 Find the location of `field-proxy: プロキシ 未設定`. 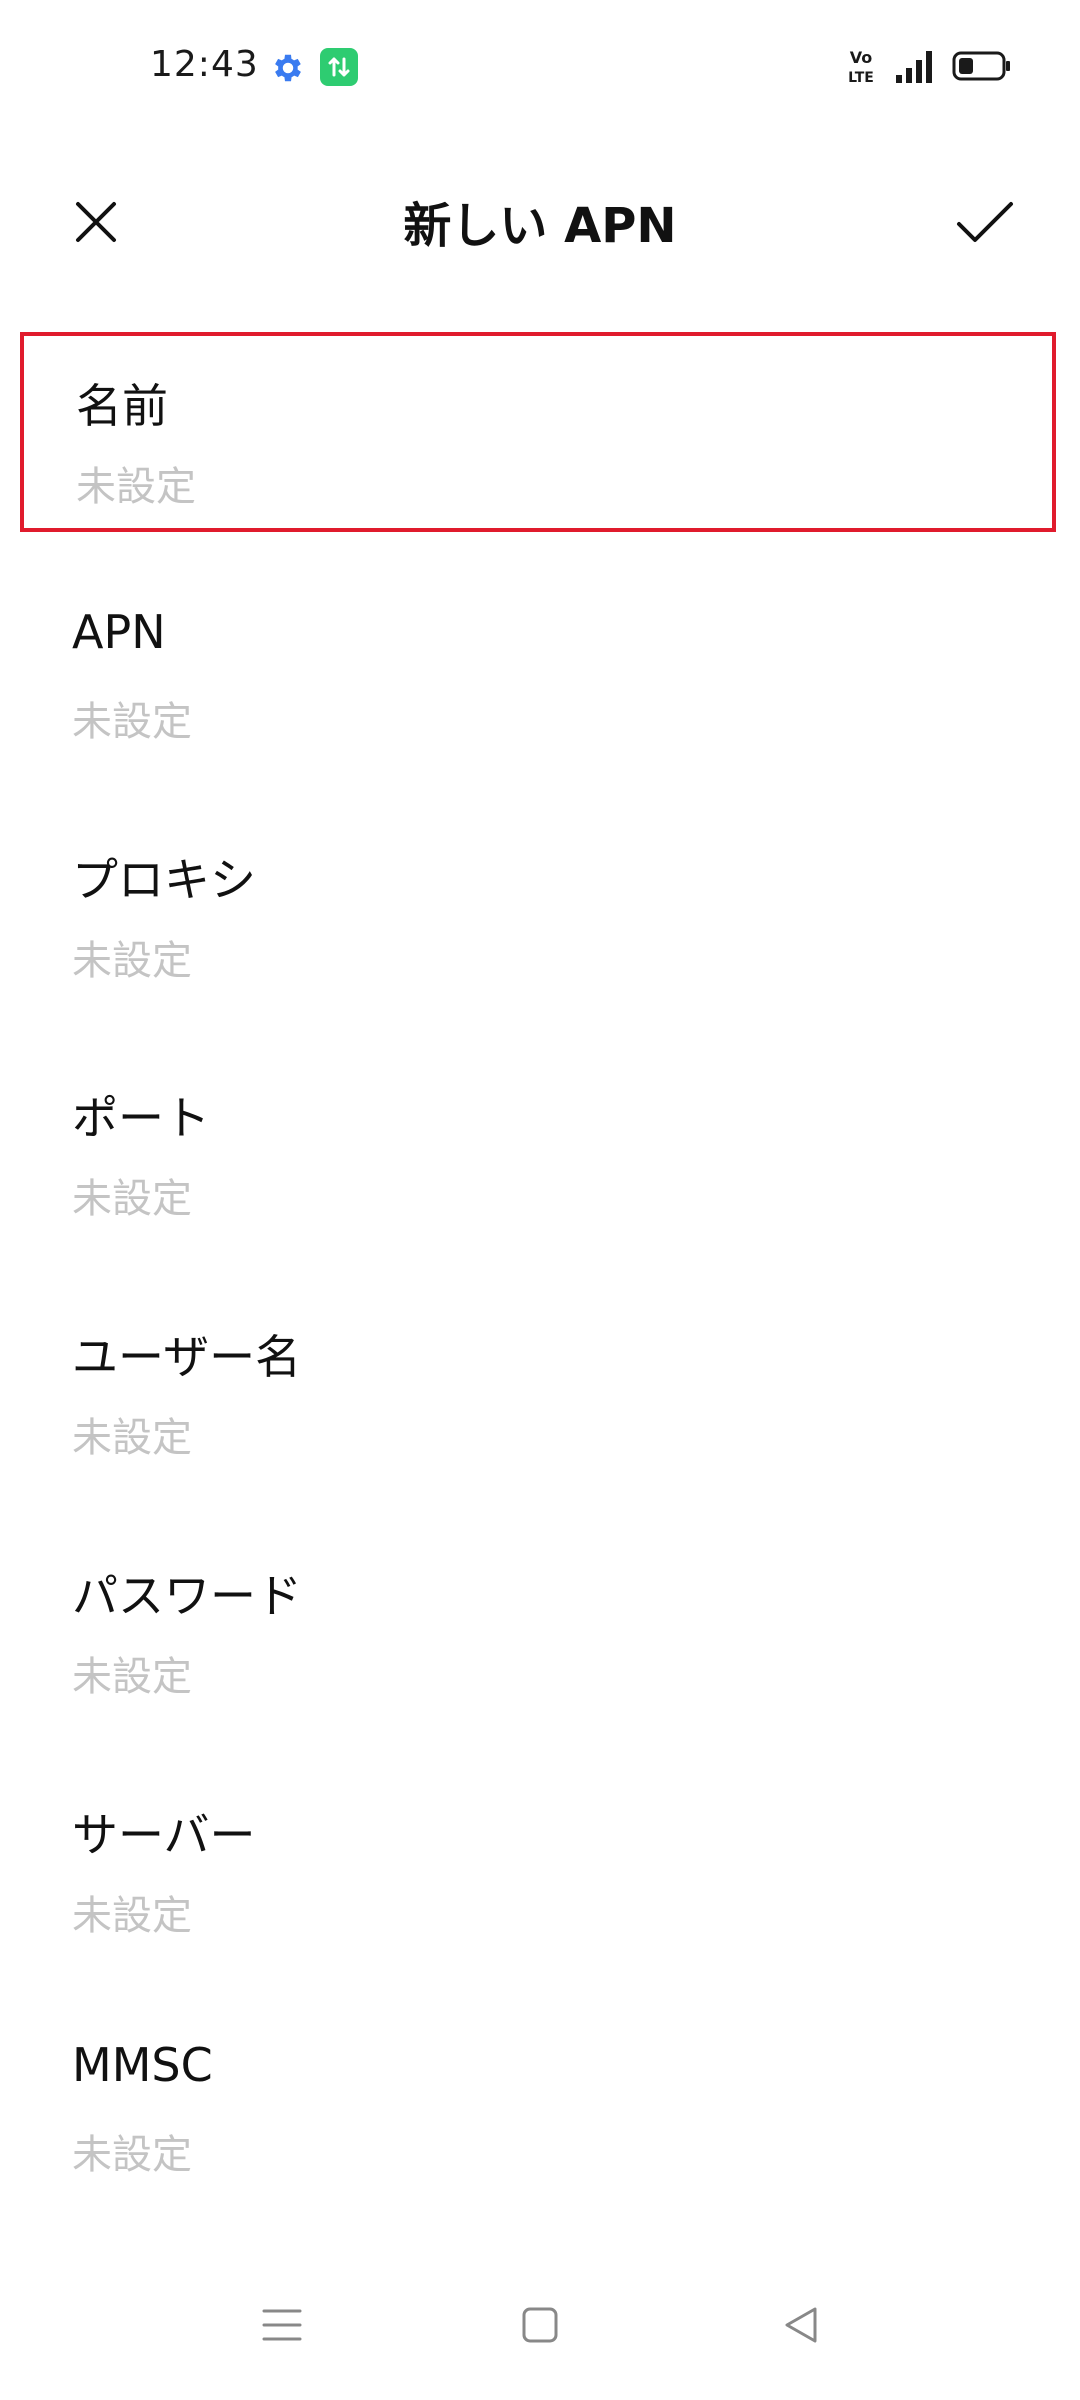

field-proxy: プロキシ 未設定 is located at coordinates (538, 910).